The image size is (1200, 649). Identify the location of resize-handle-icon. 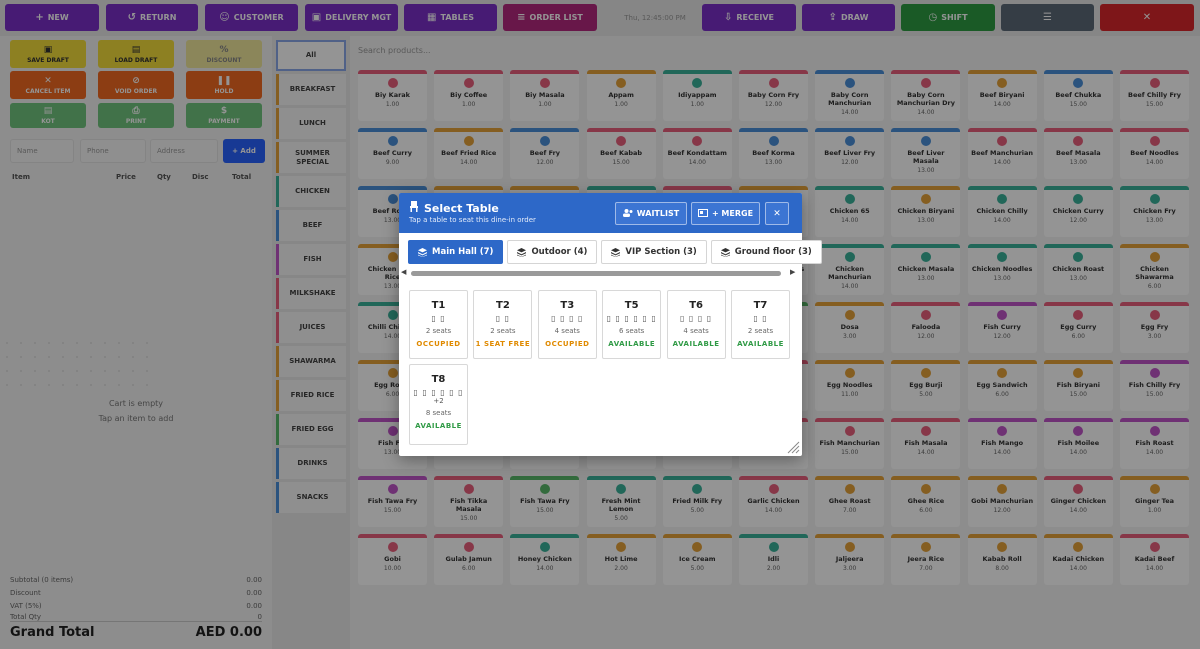
(793, 447).